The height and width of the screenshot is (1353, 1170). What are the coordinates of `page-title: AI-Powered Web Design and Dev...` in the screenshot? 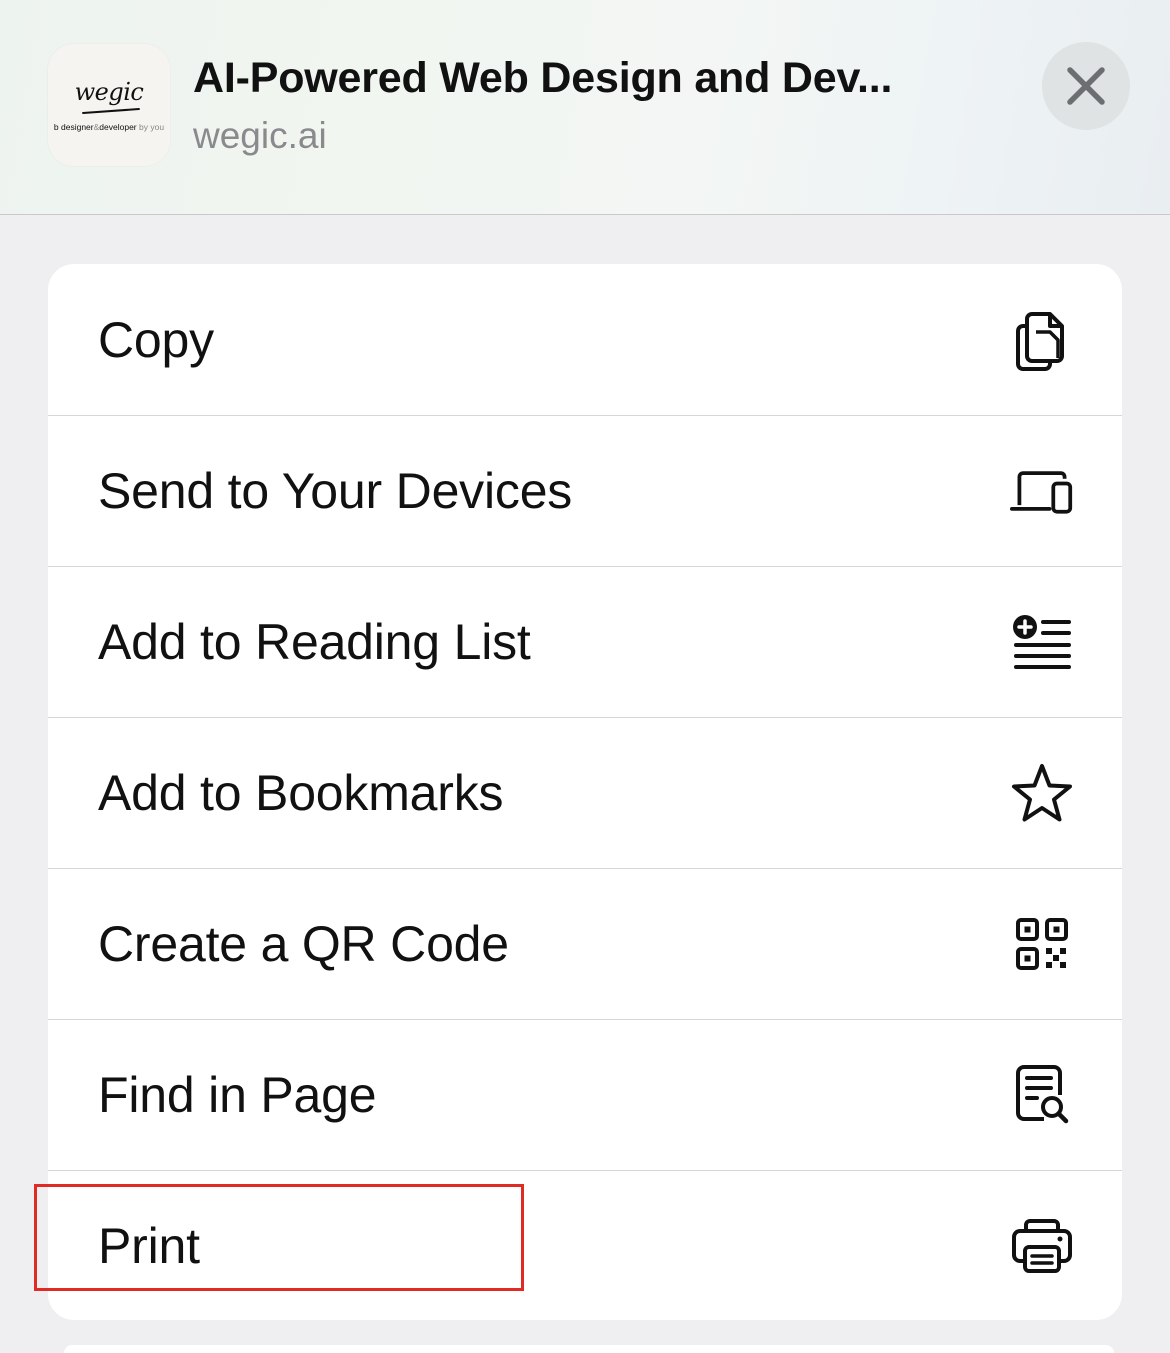 It's located at (543, 78).